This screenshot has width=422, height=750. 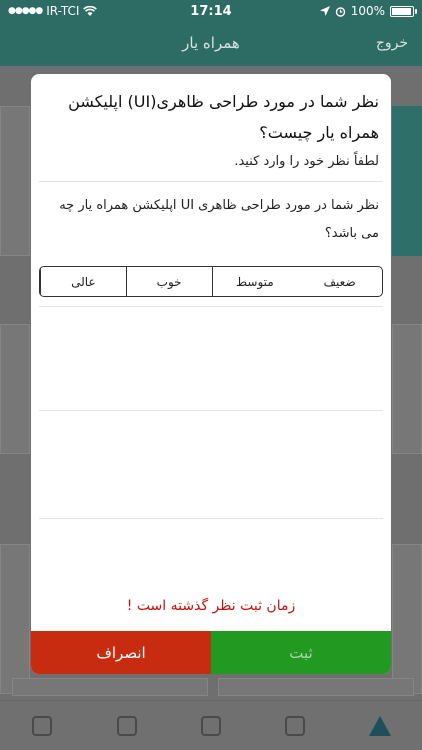 I want to click on rating-option-good: خوب, so click(x=168, y=281).